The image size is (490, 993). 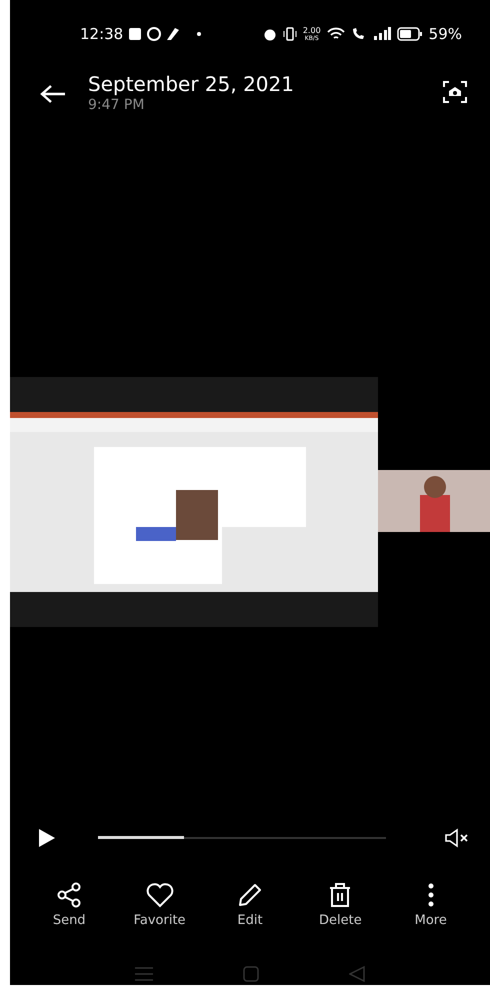 What do you see at coordinates (199, 34) in the screenshot?
I see `dot-icon` at bounding box center [199, 34].